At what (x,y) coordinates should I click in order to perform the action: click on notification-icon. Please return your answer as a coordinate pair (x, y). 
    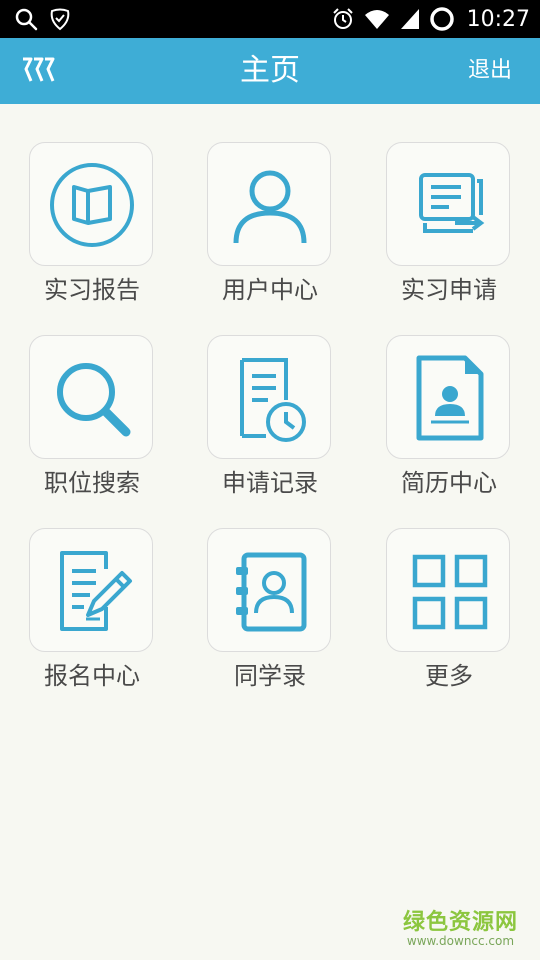
    Looking at the image, I should click on (60, 19).